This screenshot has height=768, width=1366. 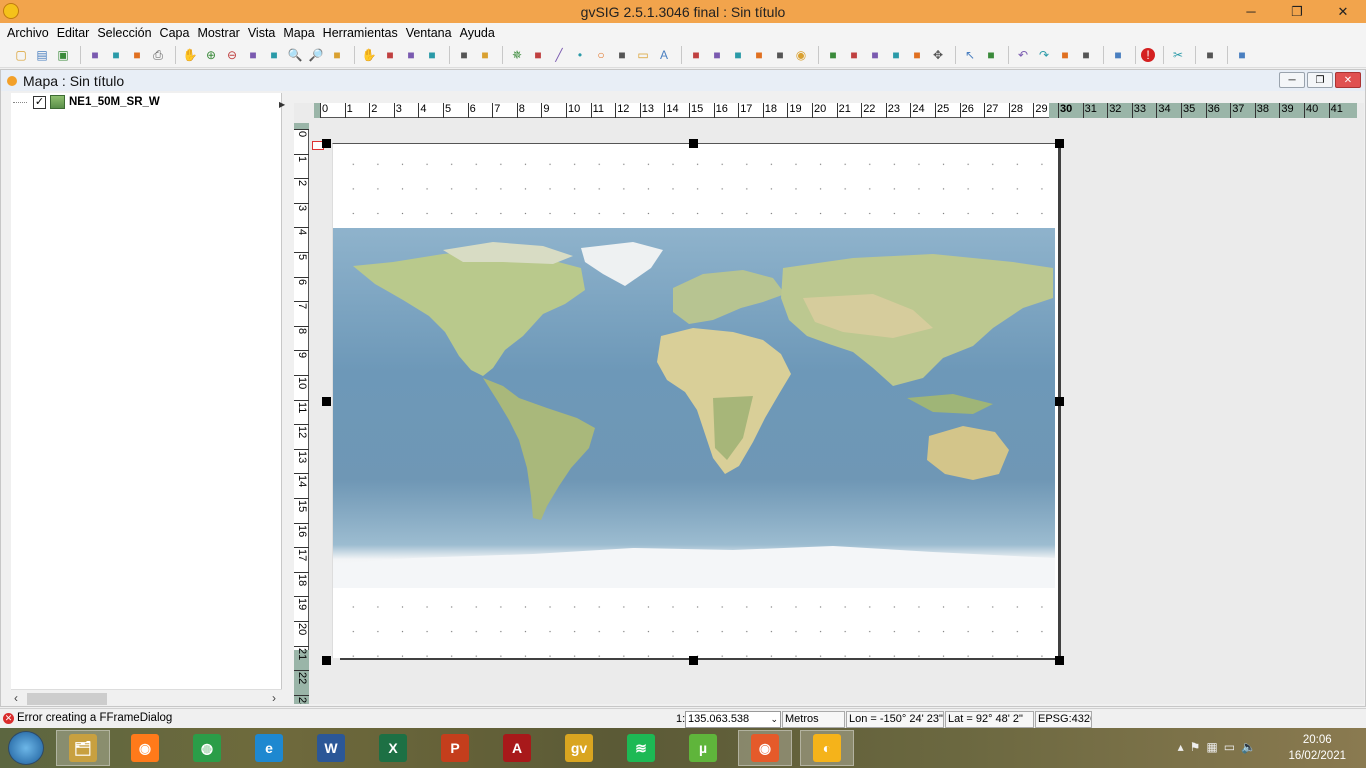 What do you see at coordinates (1229, 747) in the screenshot?
I see `battery-icon: ▭` at bounding box center [1229, 747].